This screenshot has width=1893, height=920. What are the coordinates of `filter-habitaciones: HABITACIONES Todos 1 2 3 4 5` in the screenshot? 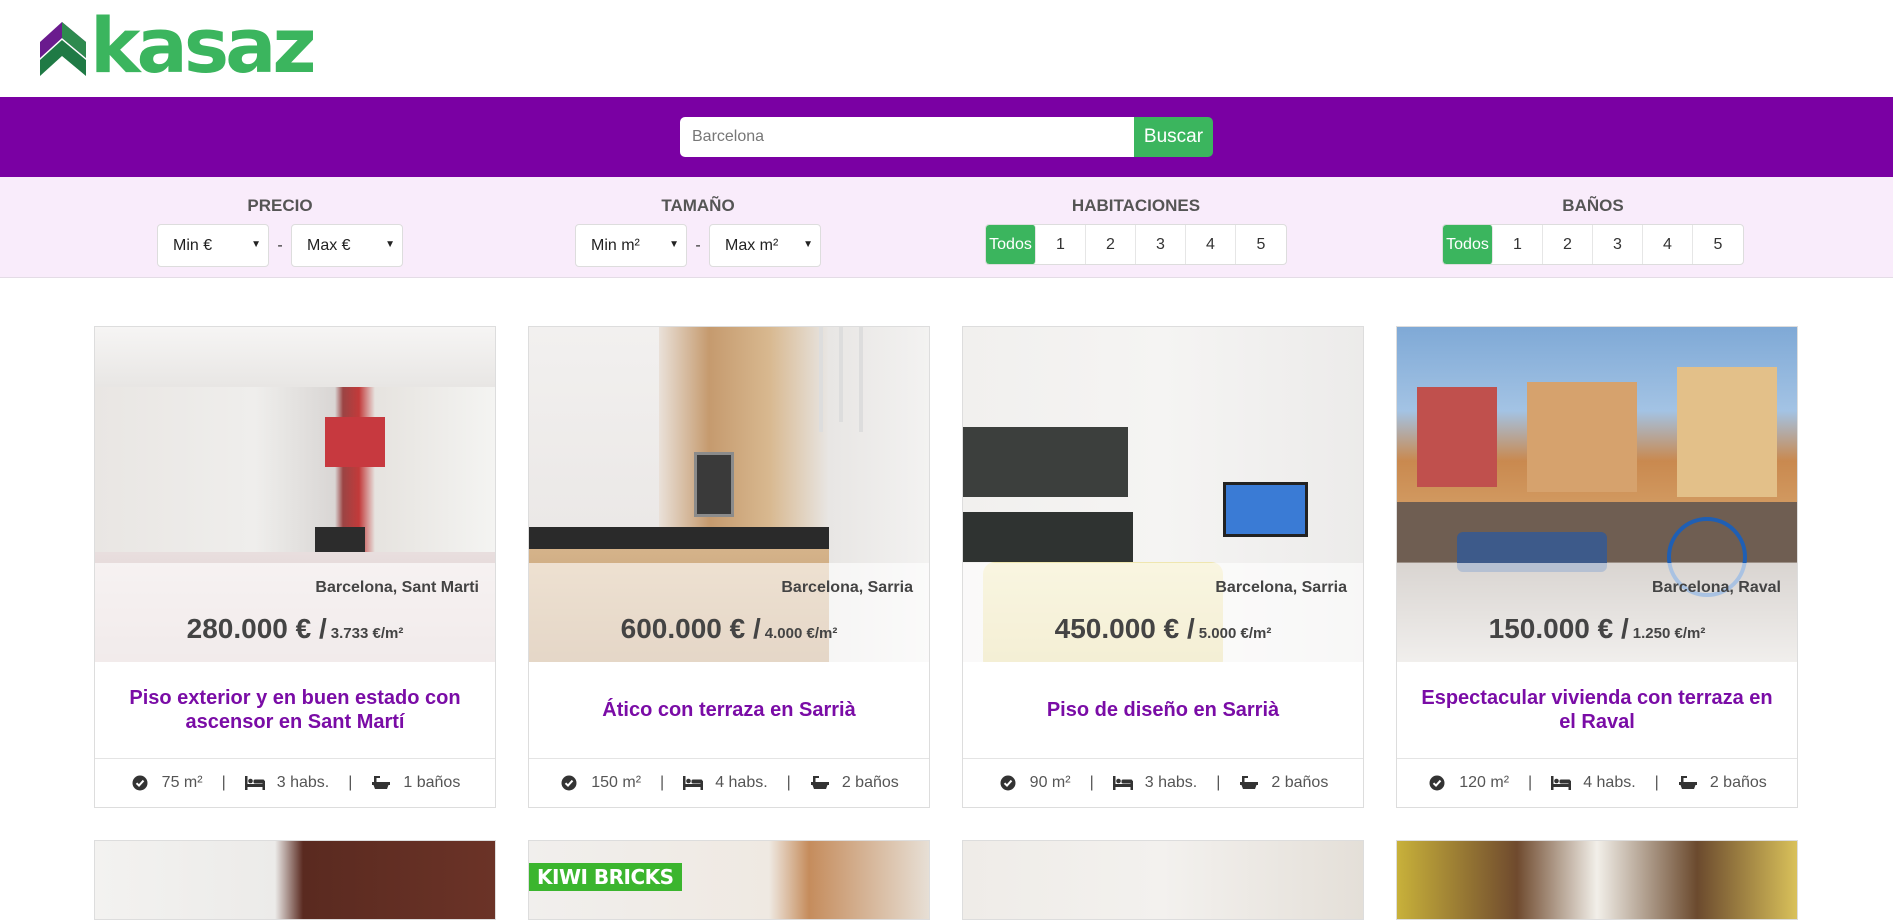 It's located at (1136, 229).